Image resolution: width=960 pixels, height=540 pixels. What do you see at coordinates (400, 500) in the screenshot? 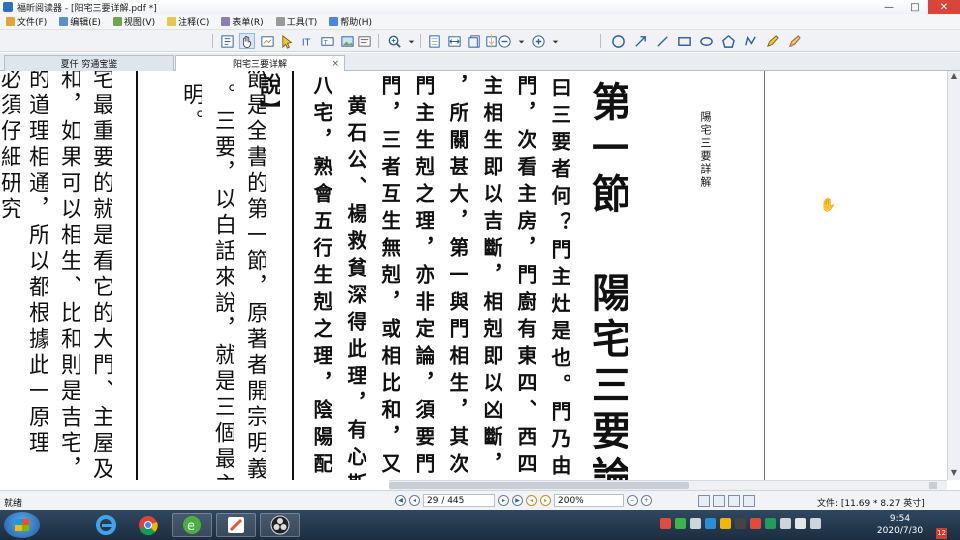
I see `first-page-button: ◀` at bounding box center [400, 500].